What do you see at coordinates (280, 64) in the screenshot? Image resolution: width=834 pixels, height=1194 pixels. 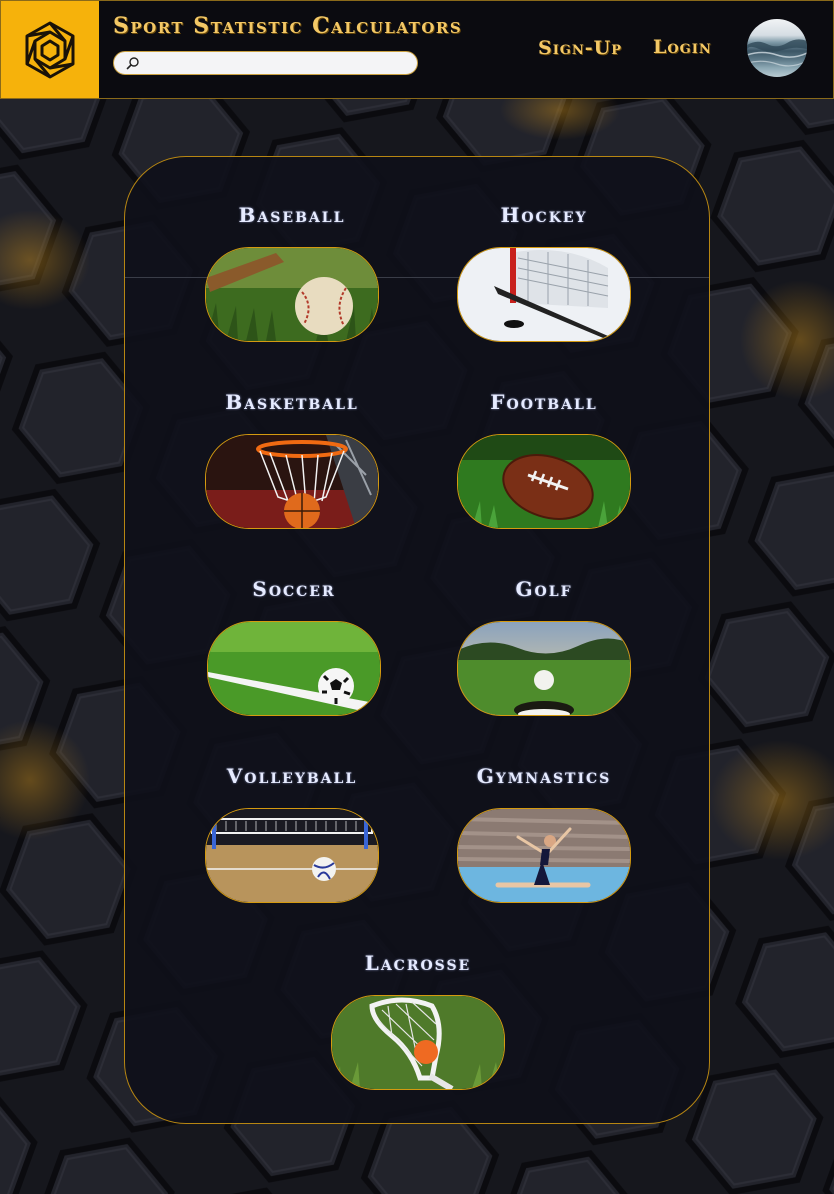 I see `search-input` at bounding box center [280, 64].